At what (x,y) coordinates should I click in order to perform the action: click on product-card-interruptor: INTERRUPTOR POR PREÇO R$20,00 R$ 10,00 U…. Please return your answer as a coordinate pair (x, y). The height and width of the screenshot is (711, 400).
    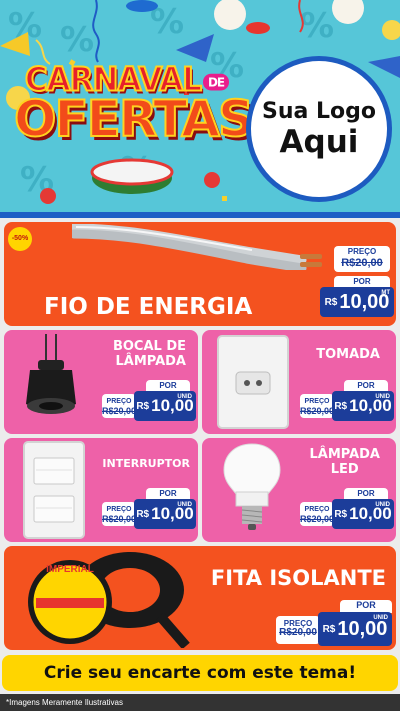
    Looking at the image, I should click on (101, 490).